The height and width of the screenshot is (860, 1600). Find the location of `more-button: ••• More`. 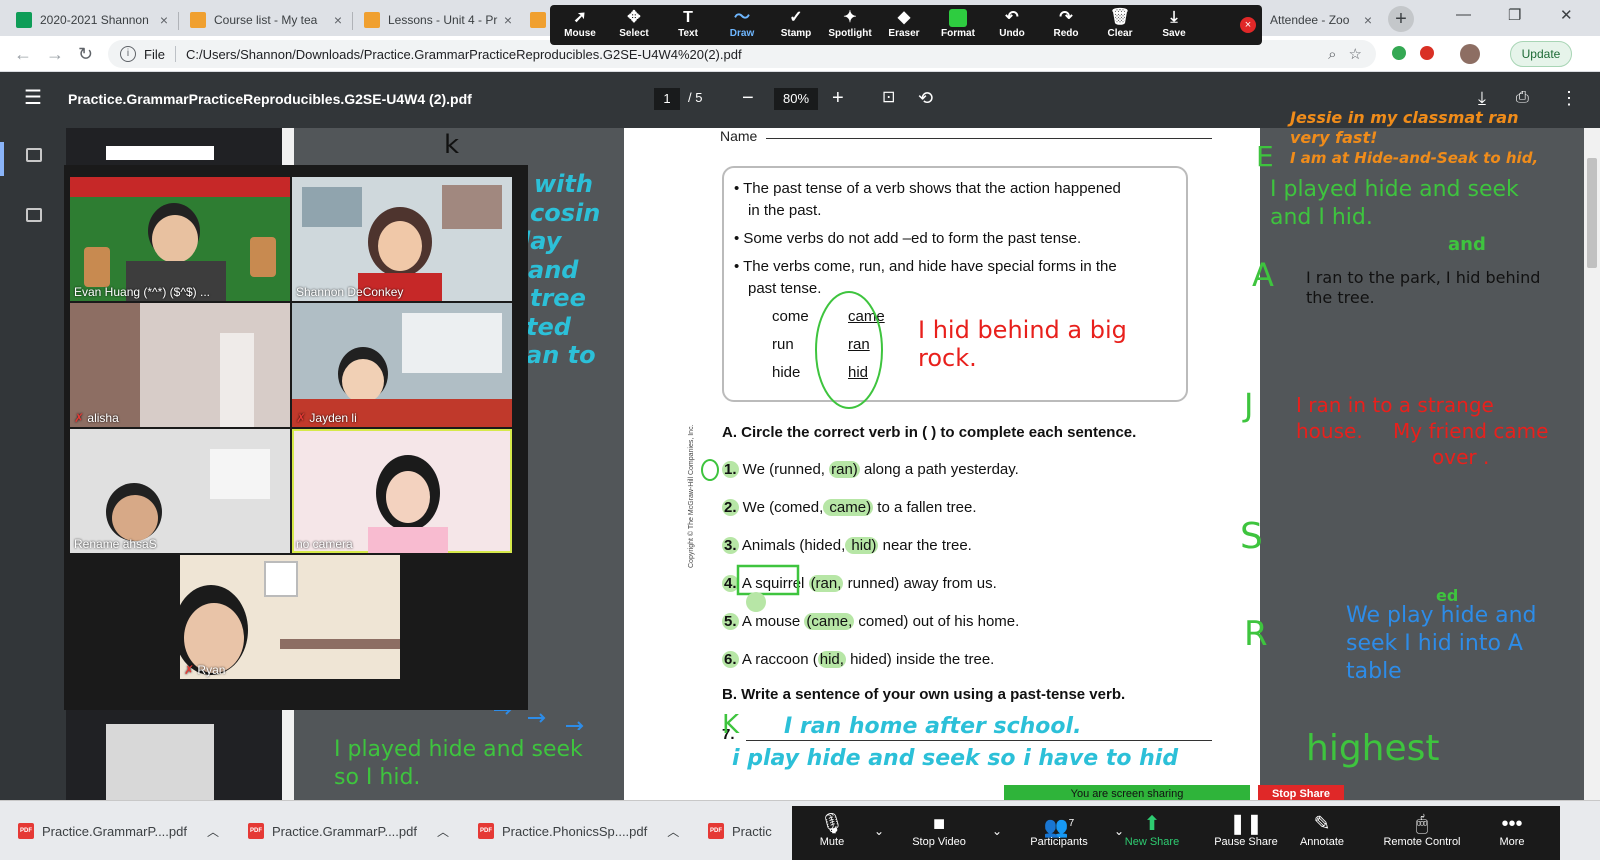

more-button: ••• More is located at coordinates (1512, 830).